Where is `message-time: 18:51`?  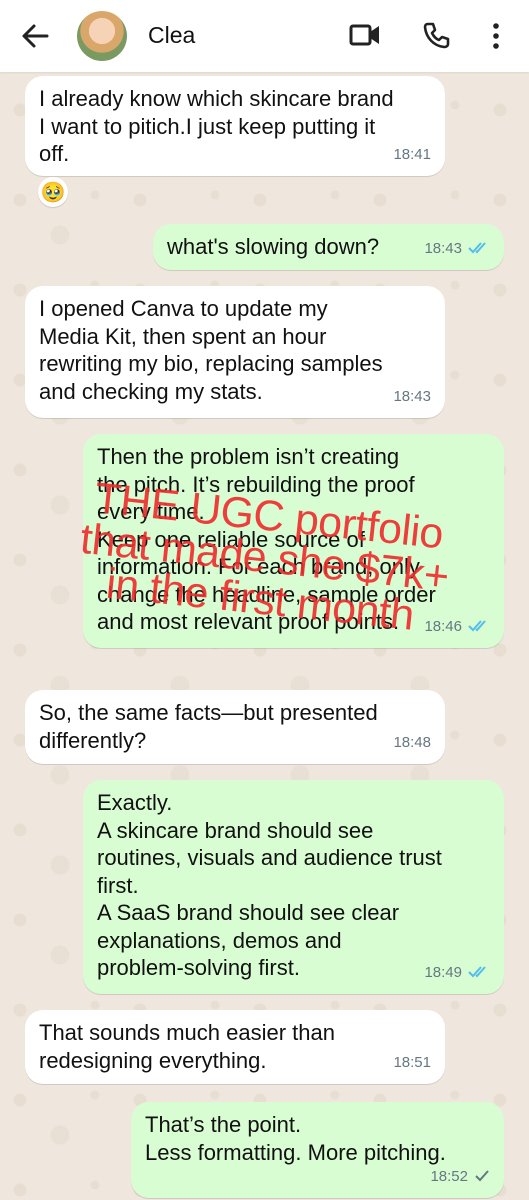 message-time: 18:51 is located at coordinates (412, 1062).